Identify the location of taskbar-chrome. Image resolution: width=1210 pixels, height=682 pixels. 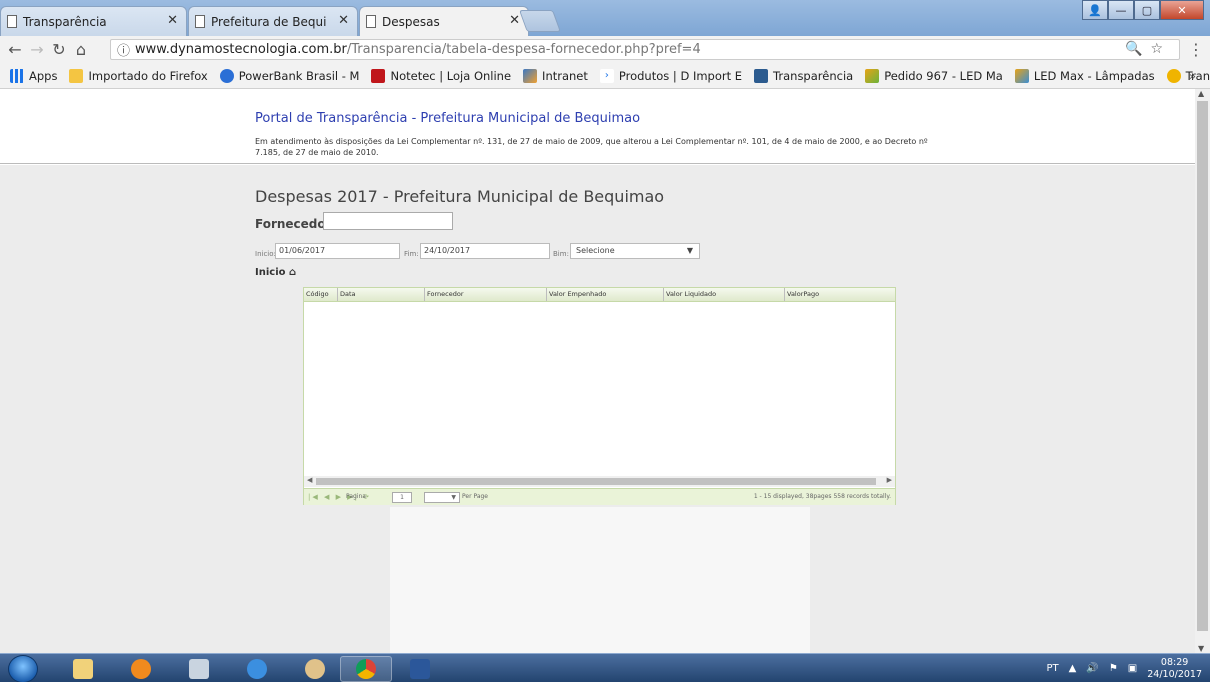
(366, 669).